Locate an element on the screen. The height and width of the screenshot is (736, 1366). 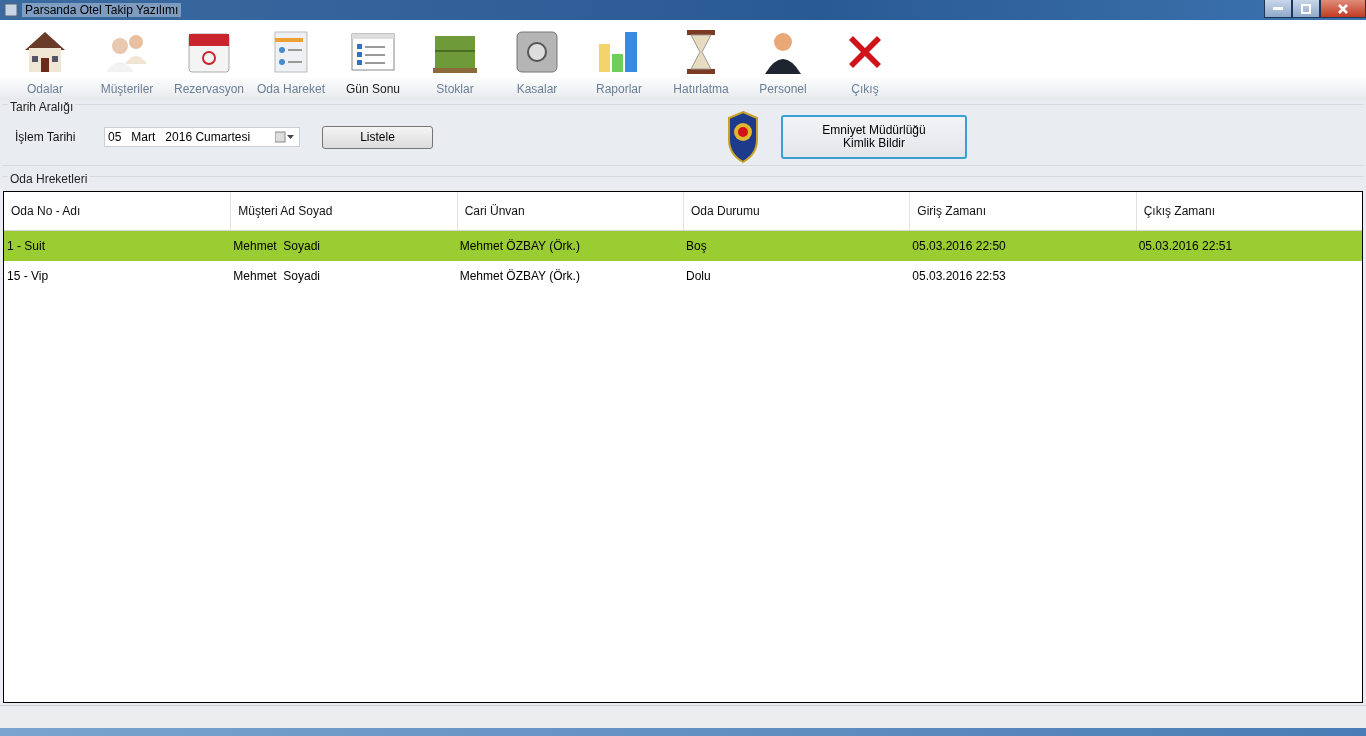
toolbar-button: Çıkış is located at coordinates (865, 60).